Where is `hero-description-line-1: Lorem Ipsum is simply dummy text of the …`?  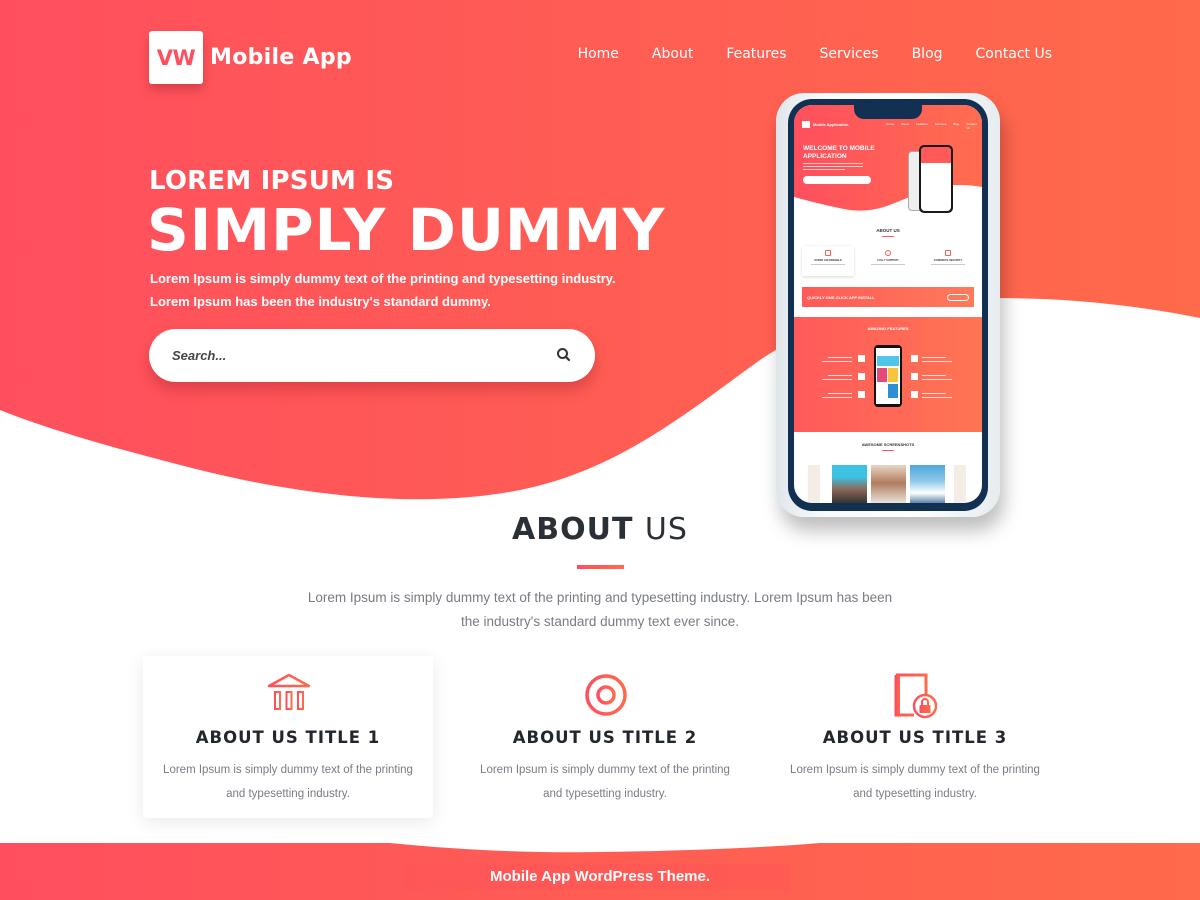
hero-description-line-1: Lorem Ipsum is simply dummy text of the … is located at coordinates (383, 278).